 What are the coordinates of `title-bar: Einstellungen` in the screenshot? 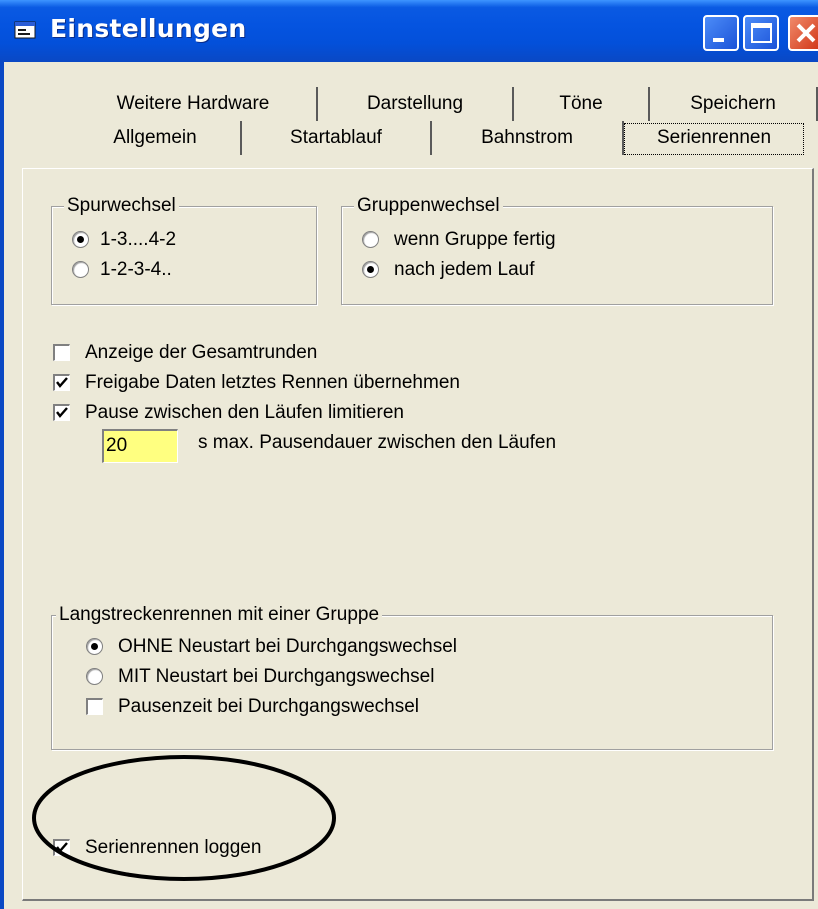 It's located at (409, 31).